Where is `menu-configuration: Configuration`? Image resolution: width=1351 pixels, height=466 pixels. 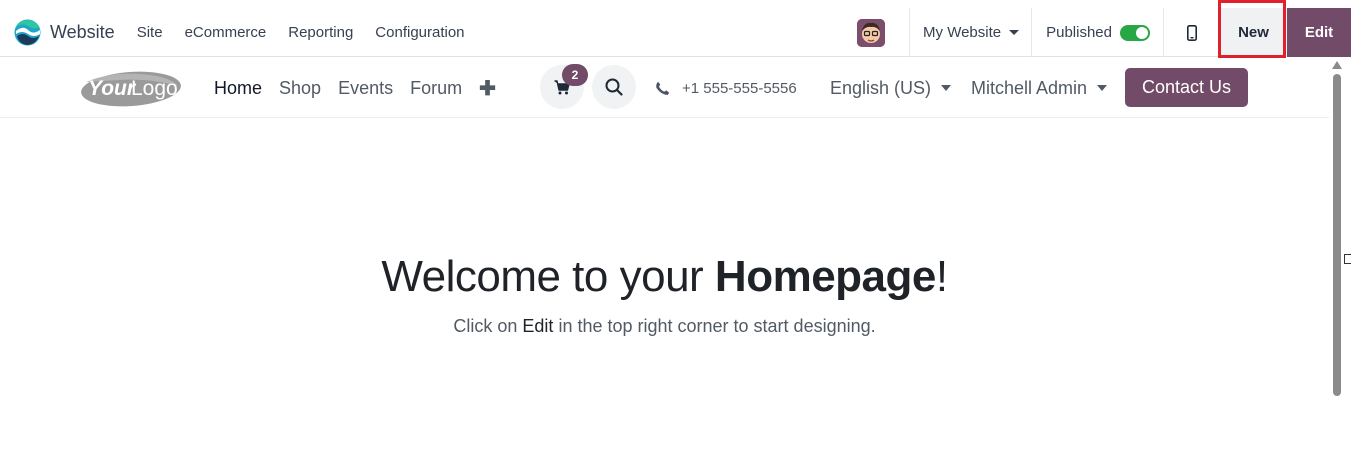 menu-configuration: Configuration is located at coordinates (419, 32).